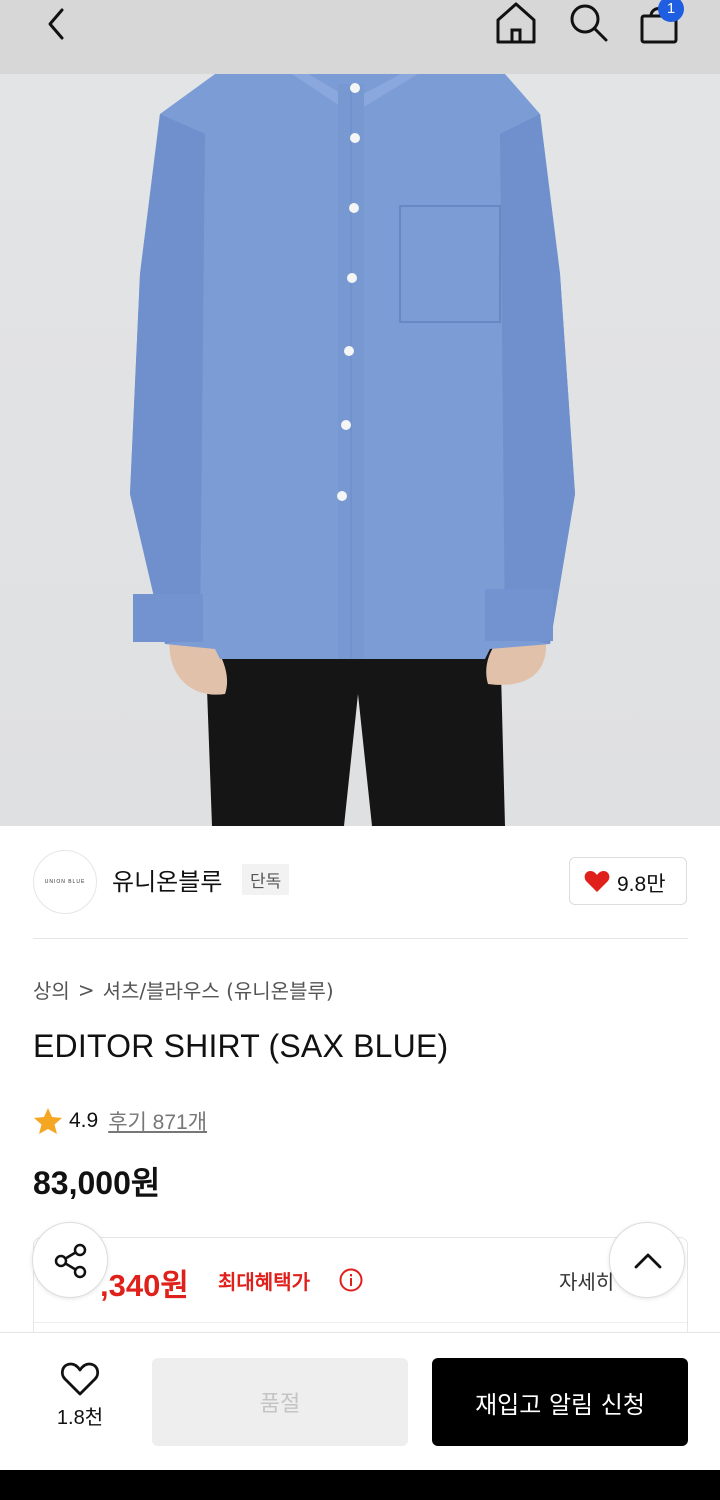 This screenshot has width=720, height=1500. What do you see at coordinates (80, 1379) in the screenshot?
I see `heart-outline-icon` at bounding box center [80, 1379].